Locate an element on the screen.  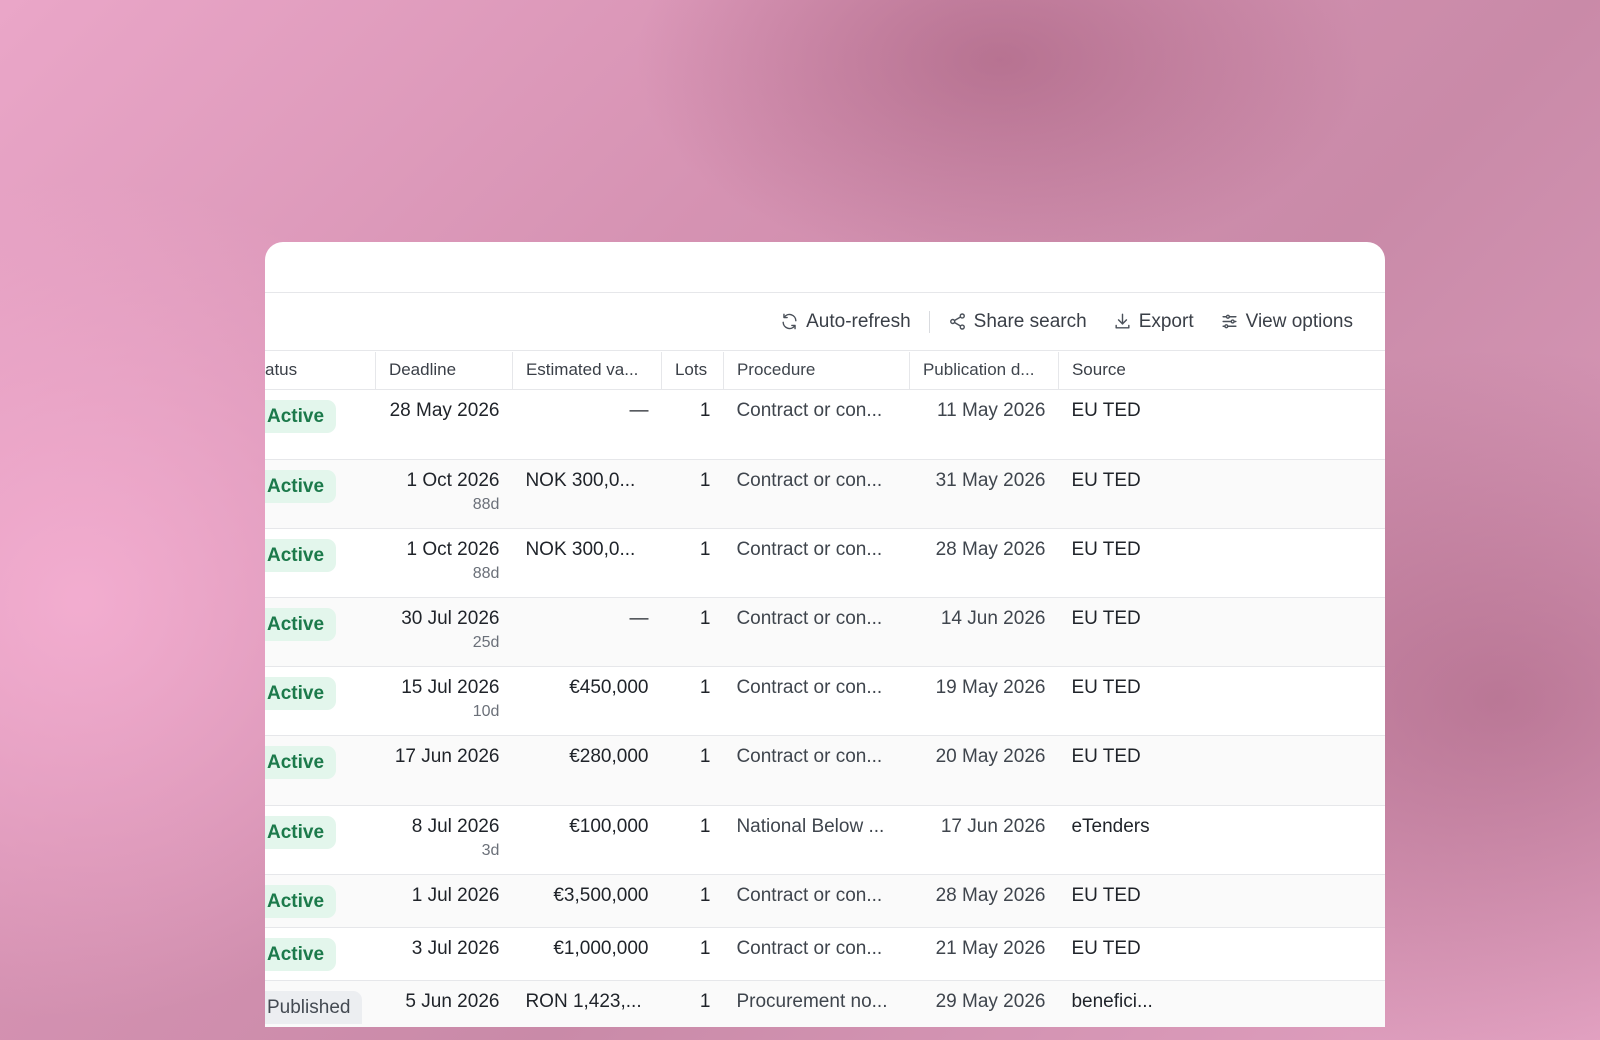
status-cell: Published is located at coordinates (320, 1003).